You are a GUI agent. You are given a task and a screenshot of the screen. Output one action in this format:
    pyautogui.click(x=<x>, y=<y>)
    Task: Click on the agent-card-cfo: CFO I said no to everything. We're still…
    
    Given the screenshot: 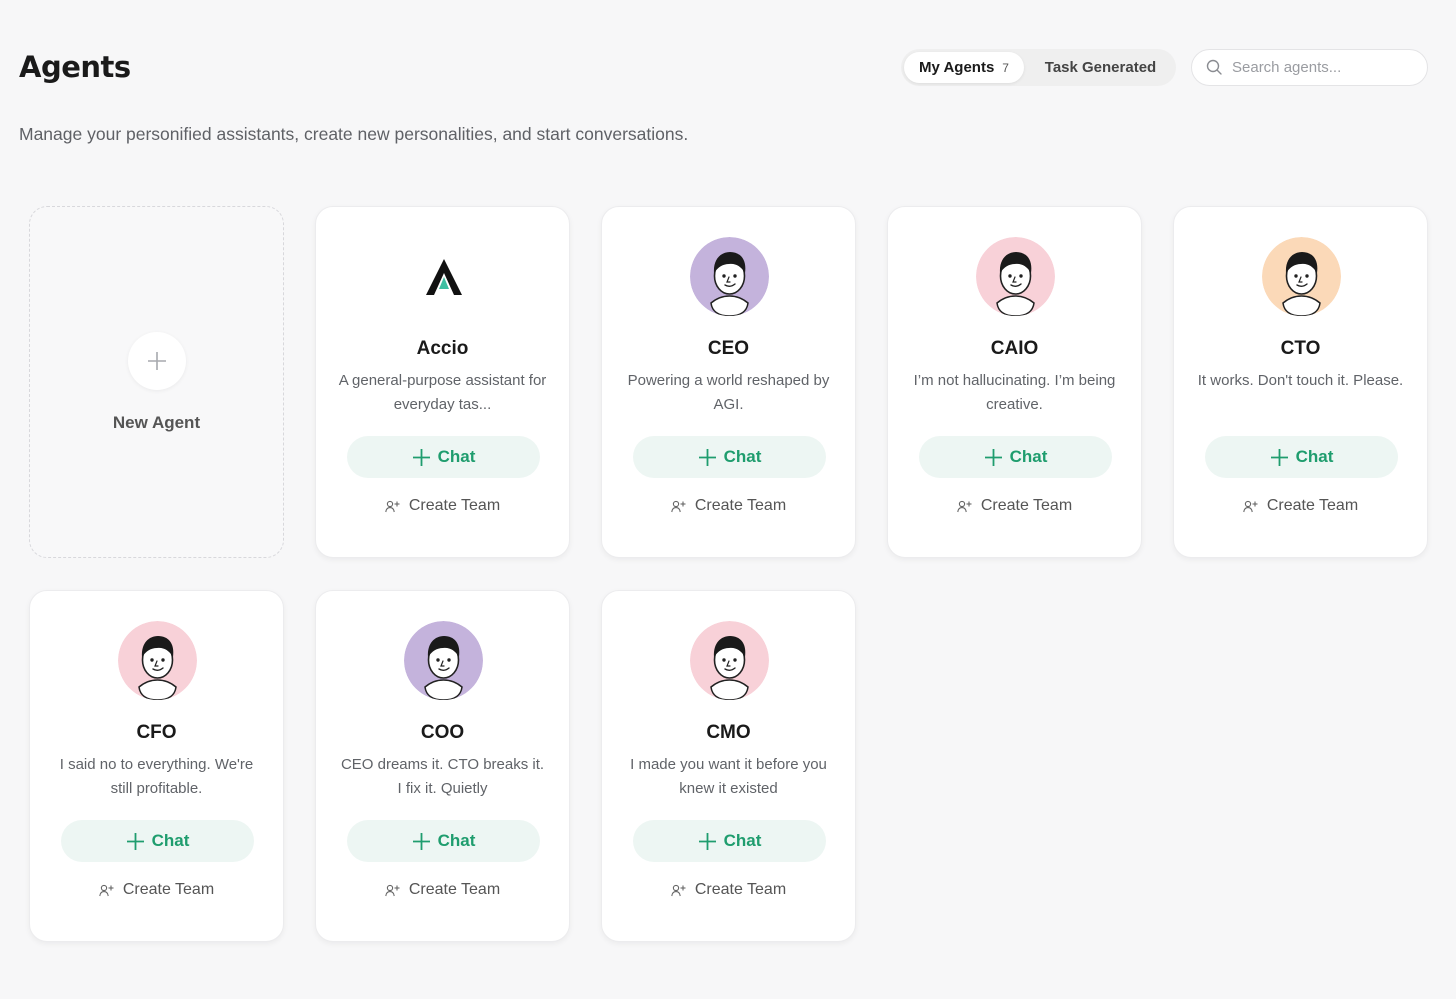 What is the action you would take?
    pyautogui.click(x=156, y=766)
    